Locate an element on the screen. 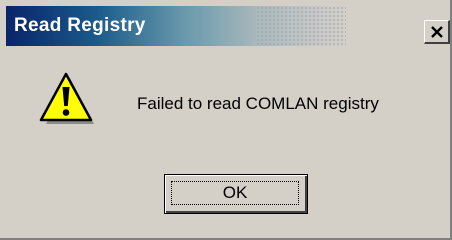 This screenshot has height=240, width=452. title-bar-texture is located at coordinates (301, 26).